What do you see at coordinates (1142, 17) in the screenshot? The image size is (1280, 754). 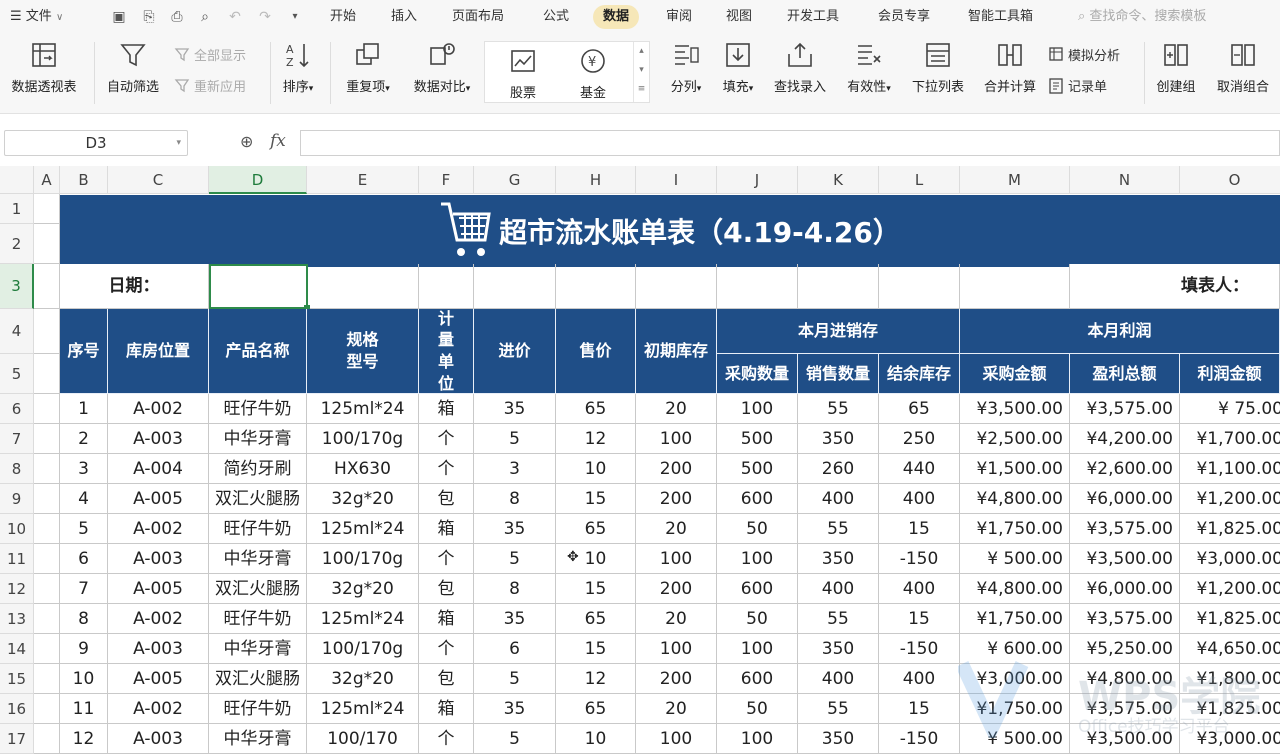 I see `command-search: ⌕ 查找命令、搜索模板` at bounding box center [1142, 17].